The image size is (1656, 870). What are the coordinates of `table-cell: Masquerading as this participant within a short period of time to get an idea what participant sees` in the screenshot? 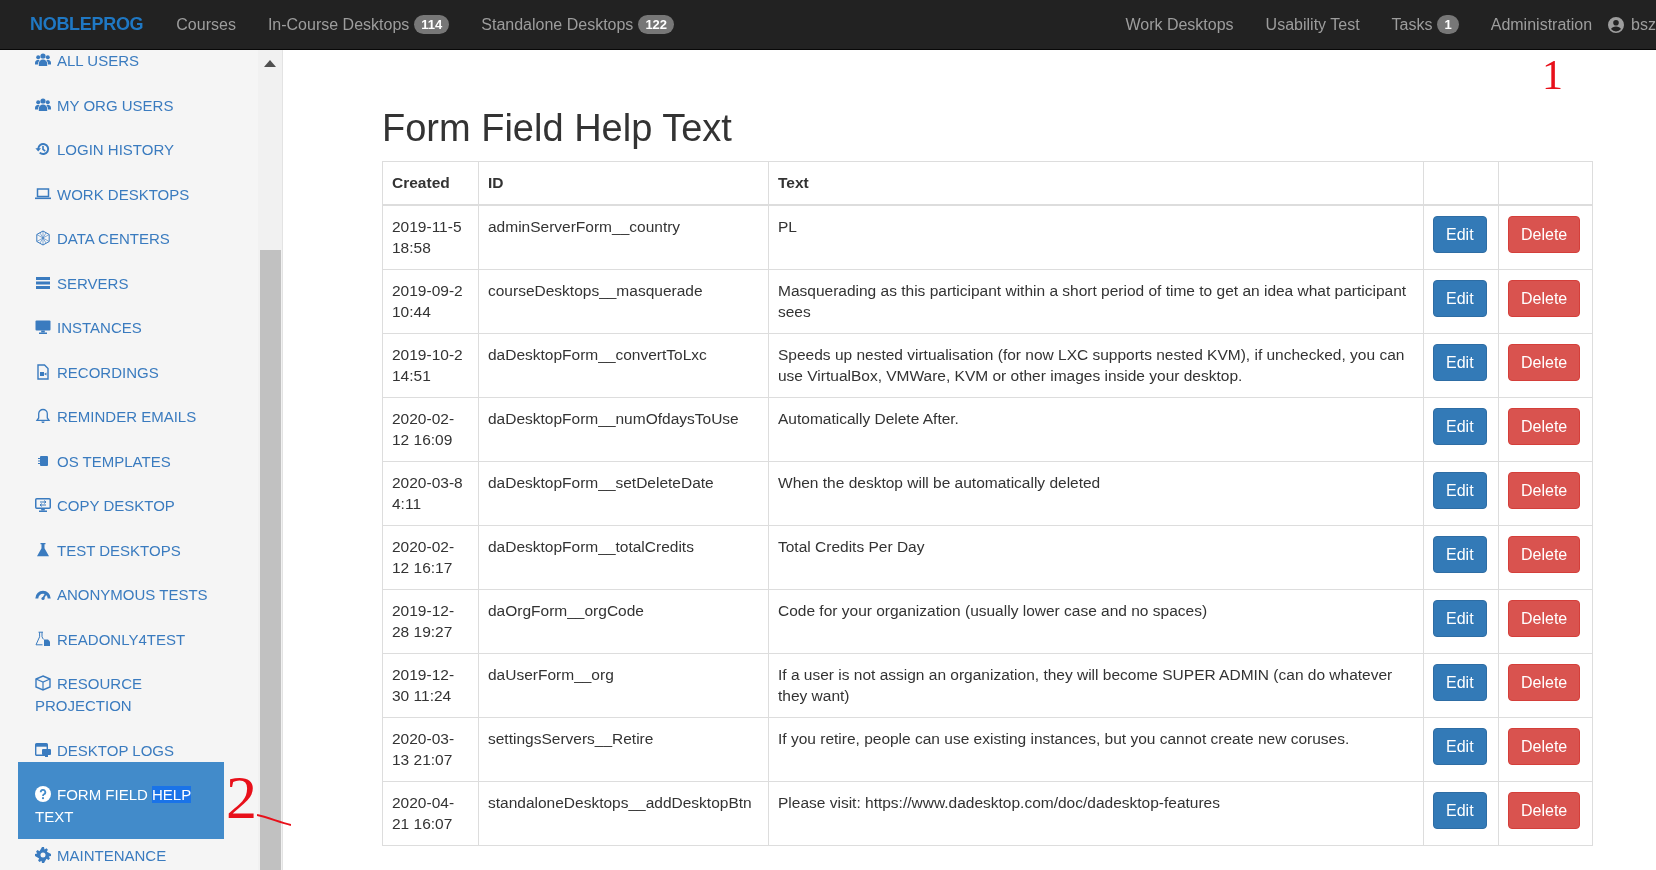 It's located at (1096, 301).